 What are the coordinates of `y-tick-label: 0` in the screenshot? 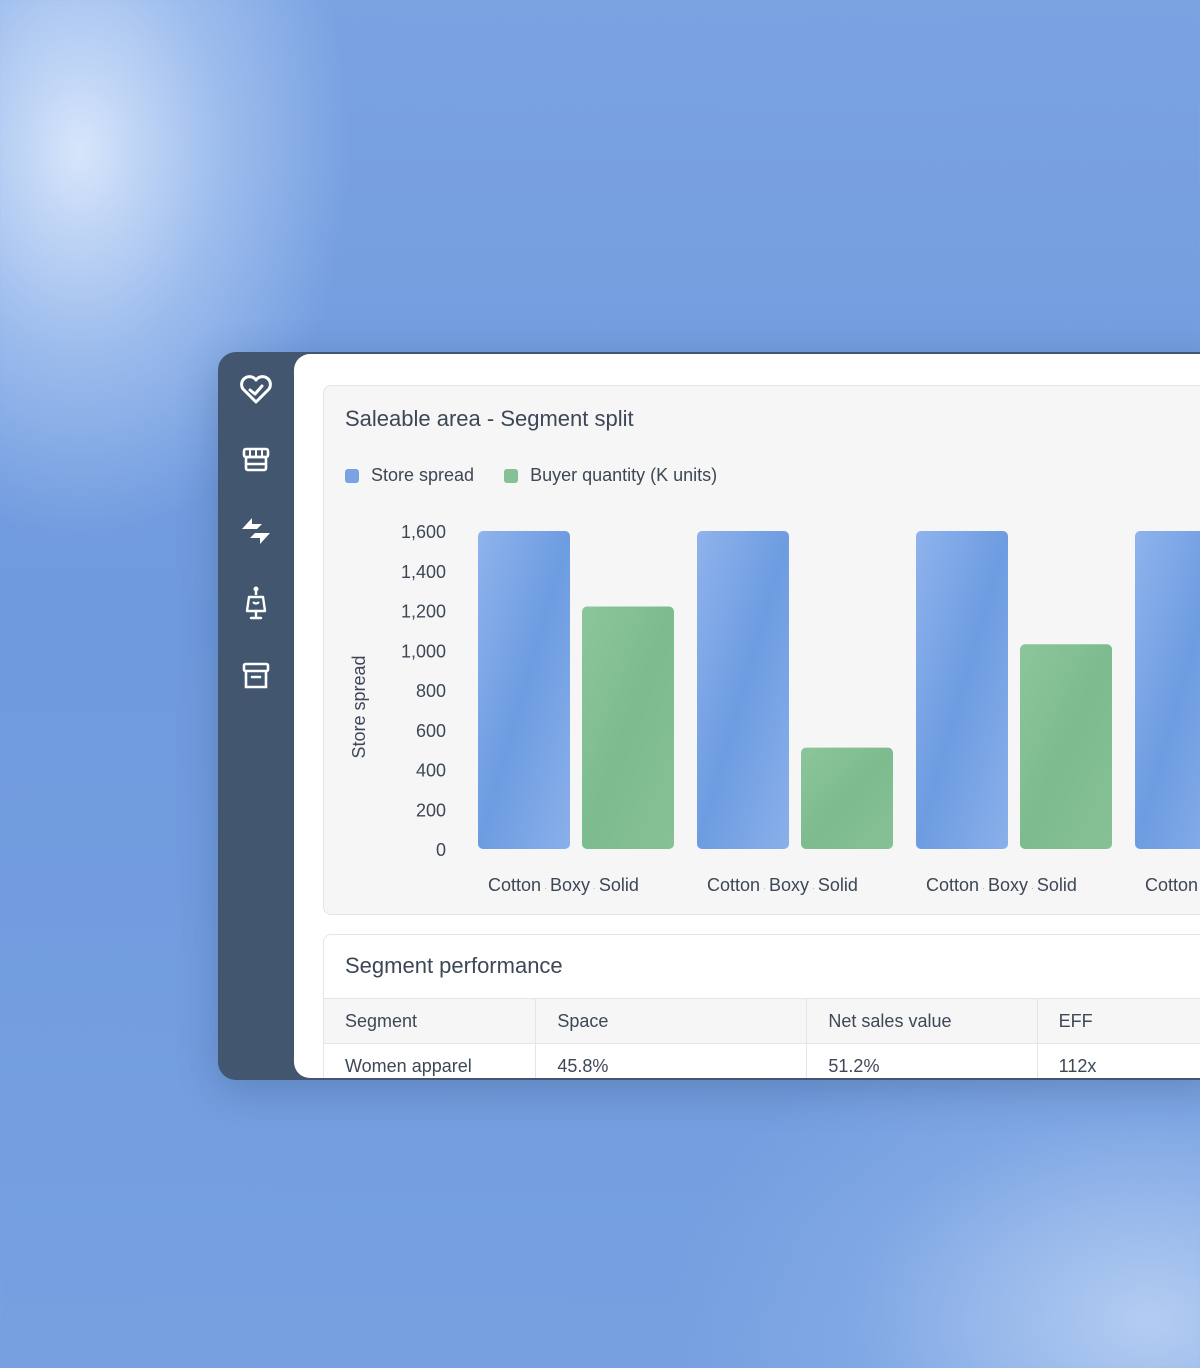 It's located at (441, 850).